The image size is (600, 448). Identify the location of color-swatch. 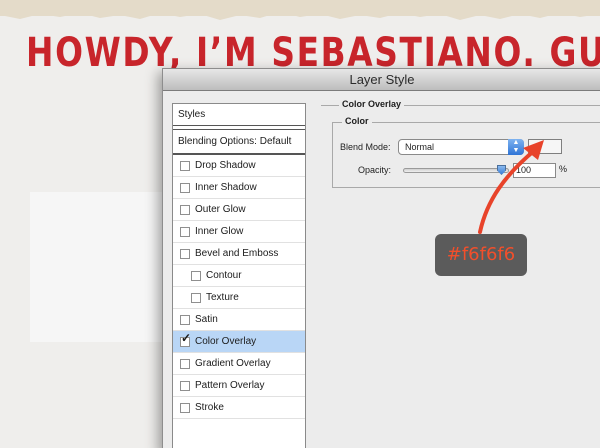
(545, 146).